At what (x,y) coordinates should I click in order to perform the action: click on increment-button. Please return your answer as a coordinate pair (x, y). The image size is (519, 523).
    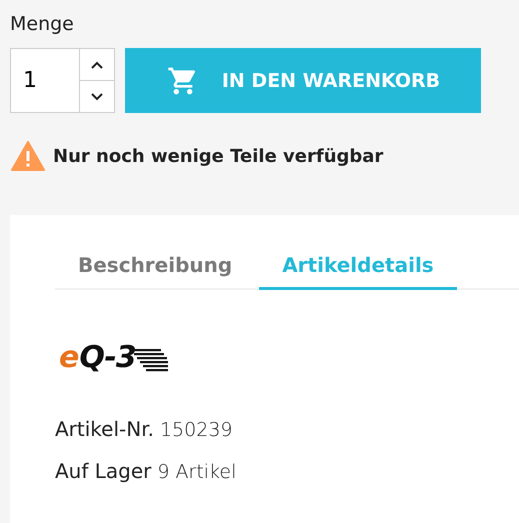
    Looking at the image, I should click on (97, 65).